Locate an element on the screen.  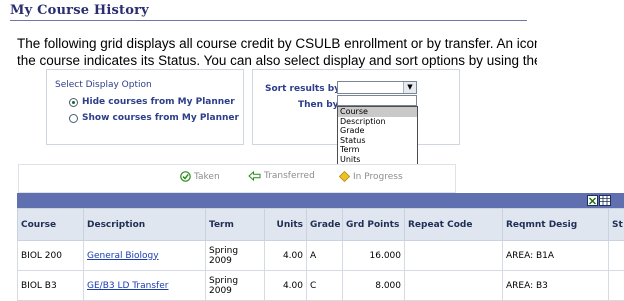
dropdown-option-status: Status is located at coordinates (377, 141).